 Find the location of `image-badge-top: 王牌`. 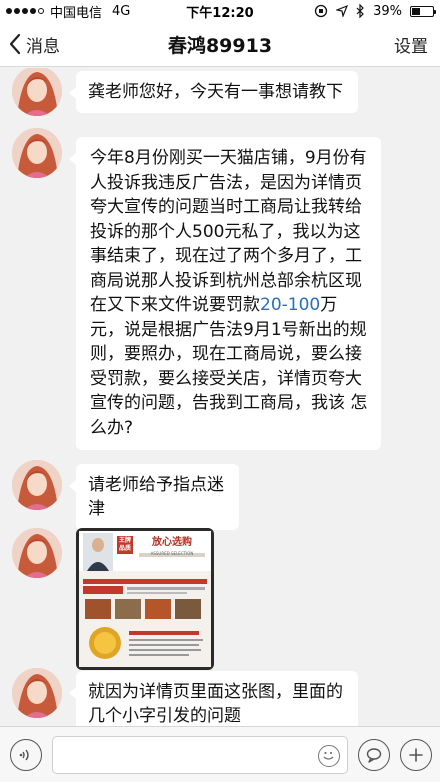

image-badge-top: 王牌 is located at coordinates (124, 540).